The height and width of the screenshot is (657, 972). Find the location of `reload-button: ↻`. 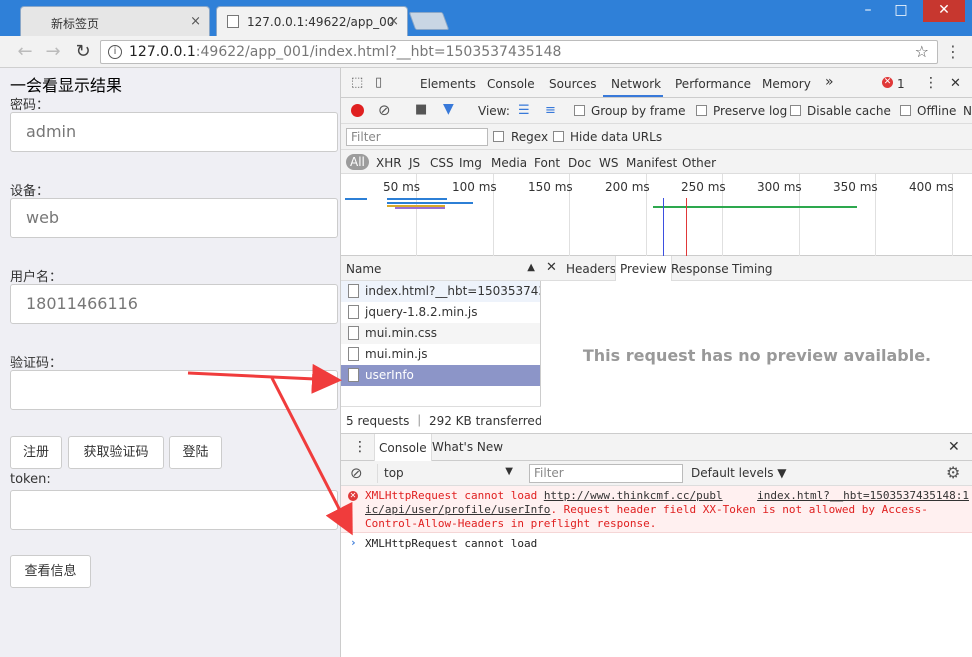

reload-button: ↻ is located at coordinates (83, 52).